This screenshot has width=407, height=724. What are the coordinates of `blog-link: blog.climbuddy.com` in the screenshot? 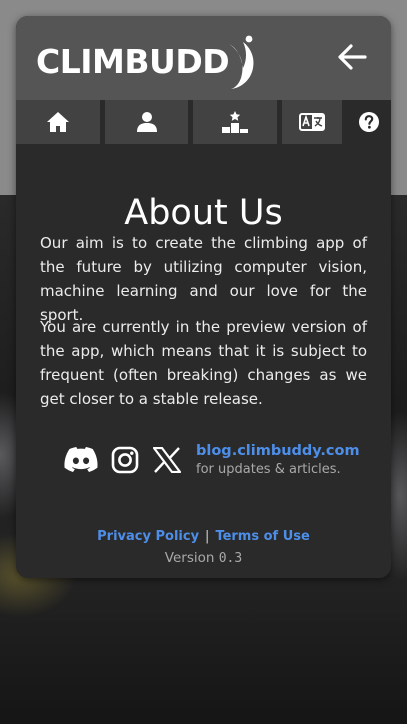 It's located at (278, 451).